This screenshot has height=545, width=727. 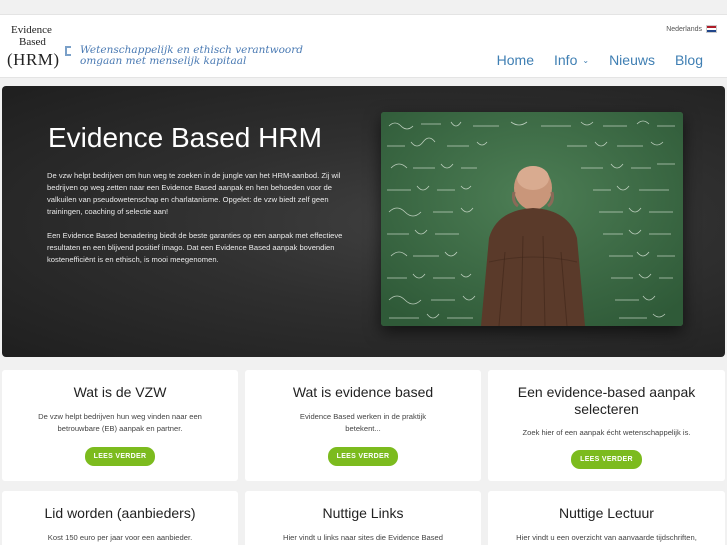 I want to click on card-title: Wat is evidence based, so click(x=363, y=392).